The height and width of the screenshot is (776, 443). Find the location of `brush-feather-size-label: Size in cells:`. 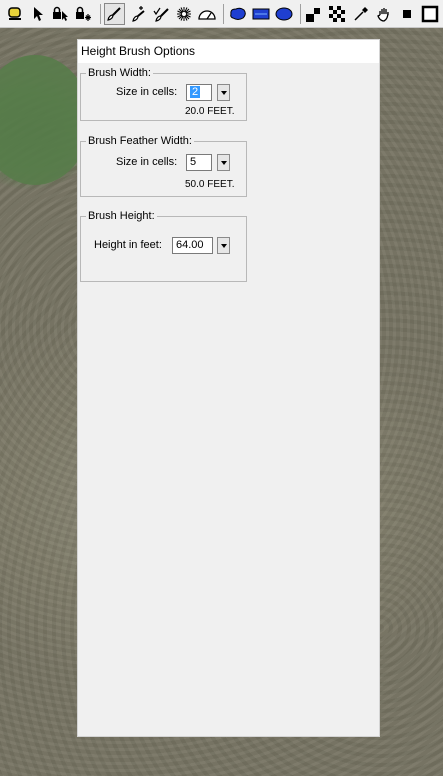

brush-feather-size-label: Size in cells: is located at coordinates (147, 162).